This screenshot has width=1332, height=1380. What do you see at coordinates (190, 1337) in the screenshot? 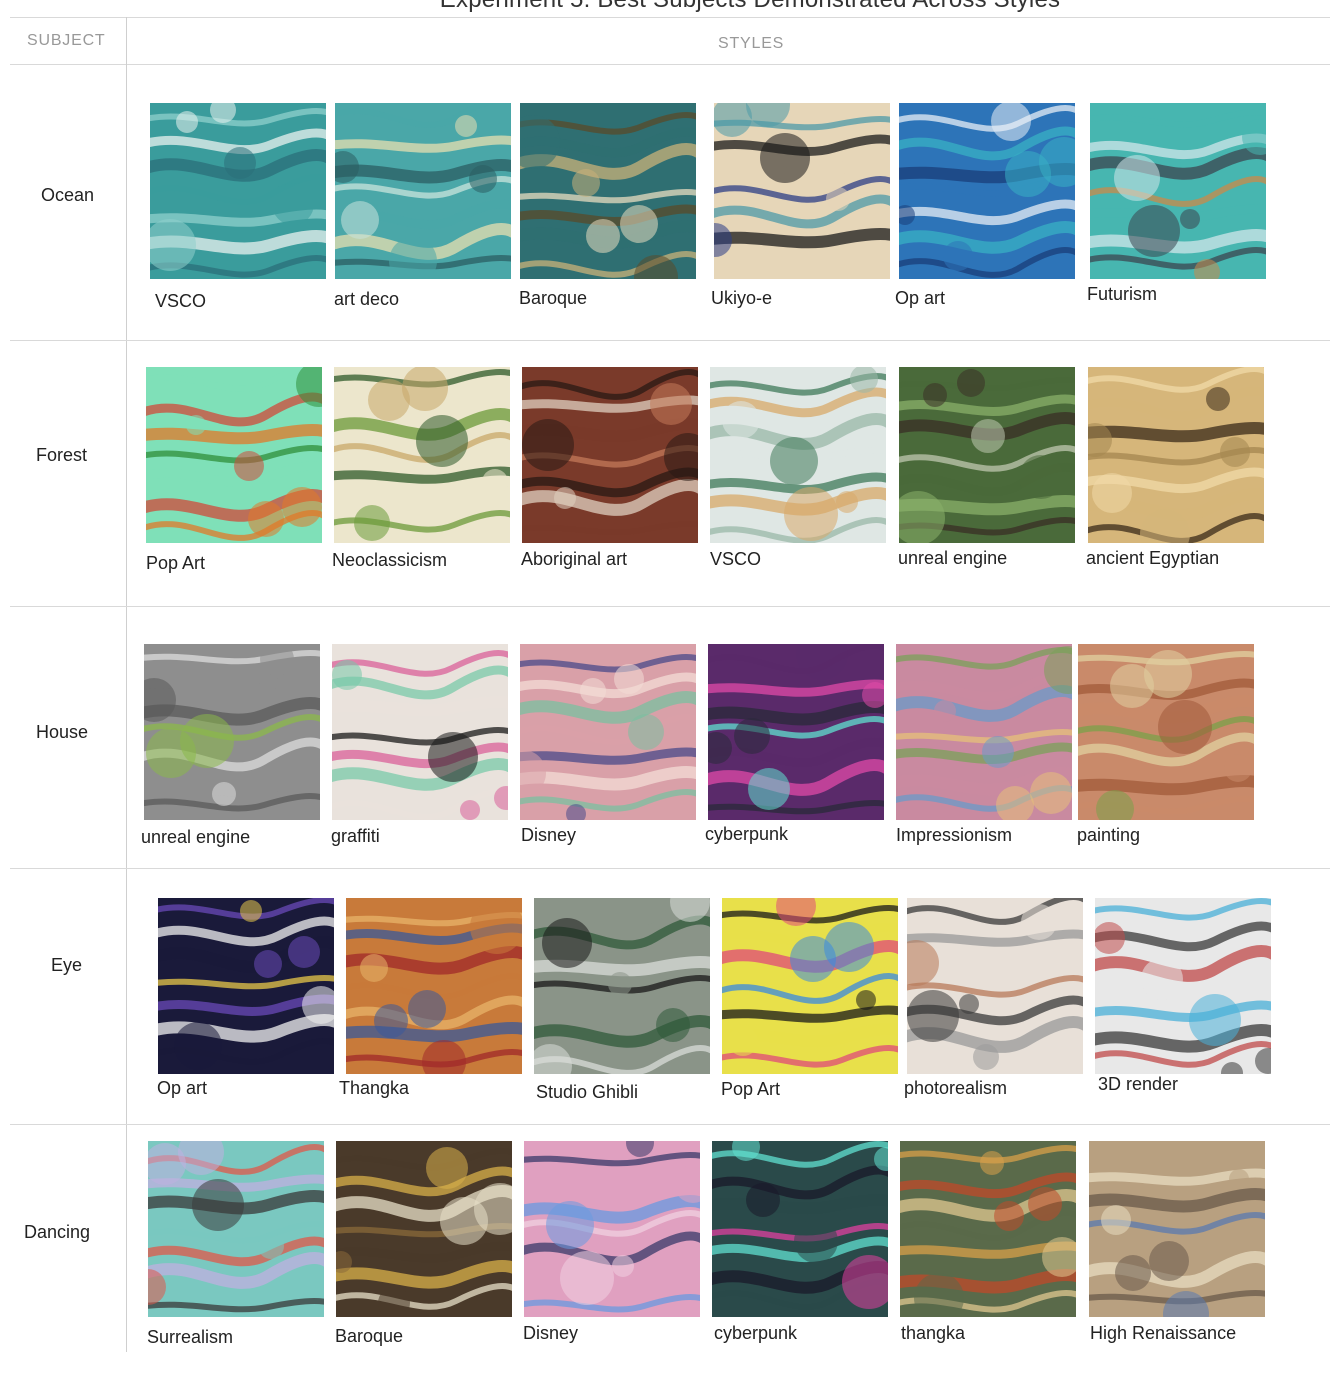
I see `style-label: Surrealism` at bounding box center [190, 1337].